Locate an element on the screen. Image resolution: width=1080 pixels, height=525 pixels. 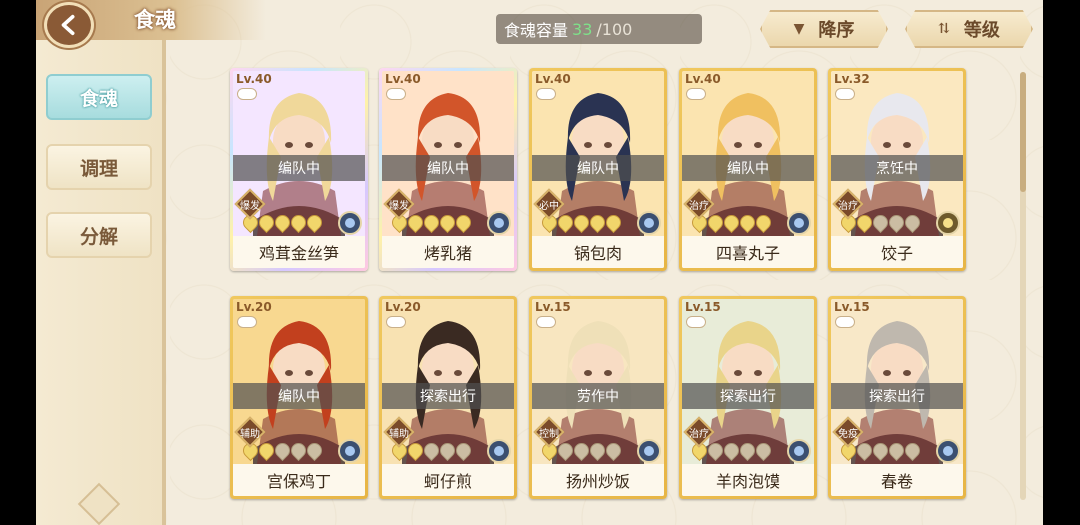
card-body: Lv.40 编队中 爆发 烤乳猪 is located at coordinates (448, 169).